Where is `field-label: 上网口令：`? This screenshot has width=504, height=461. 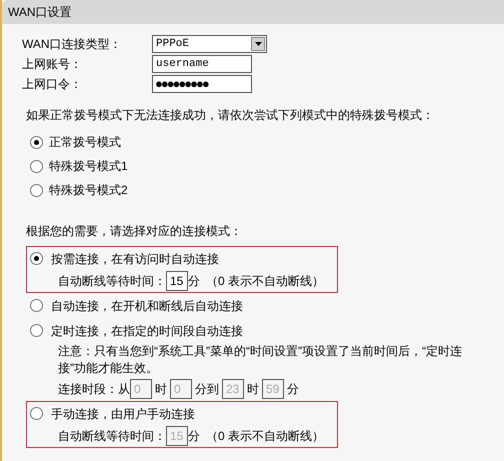
field-label: 上网口令： is located at coordinates (52, 84).